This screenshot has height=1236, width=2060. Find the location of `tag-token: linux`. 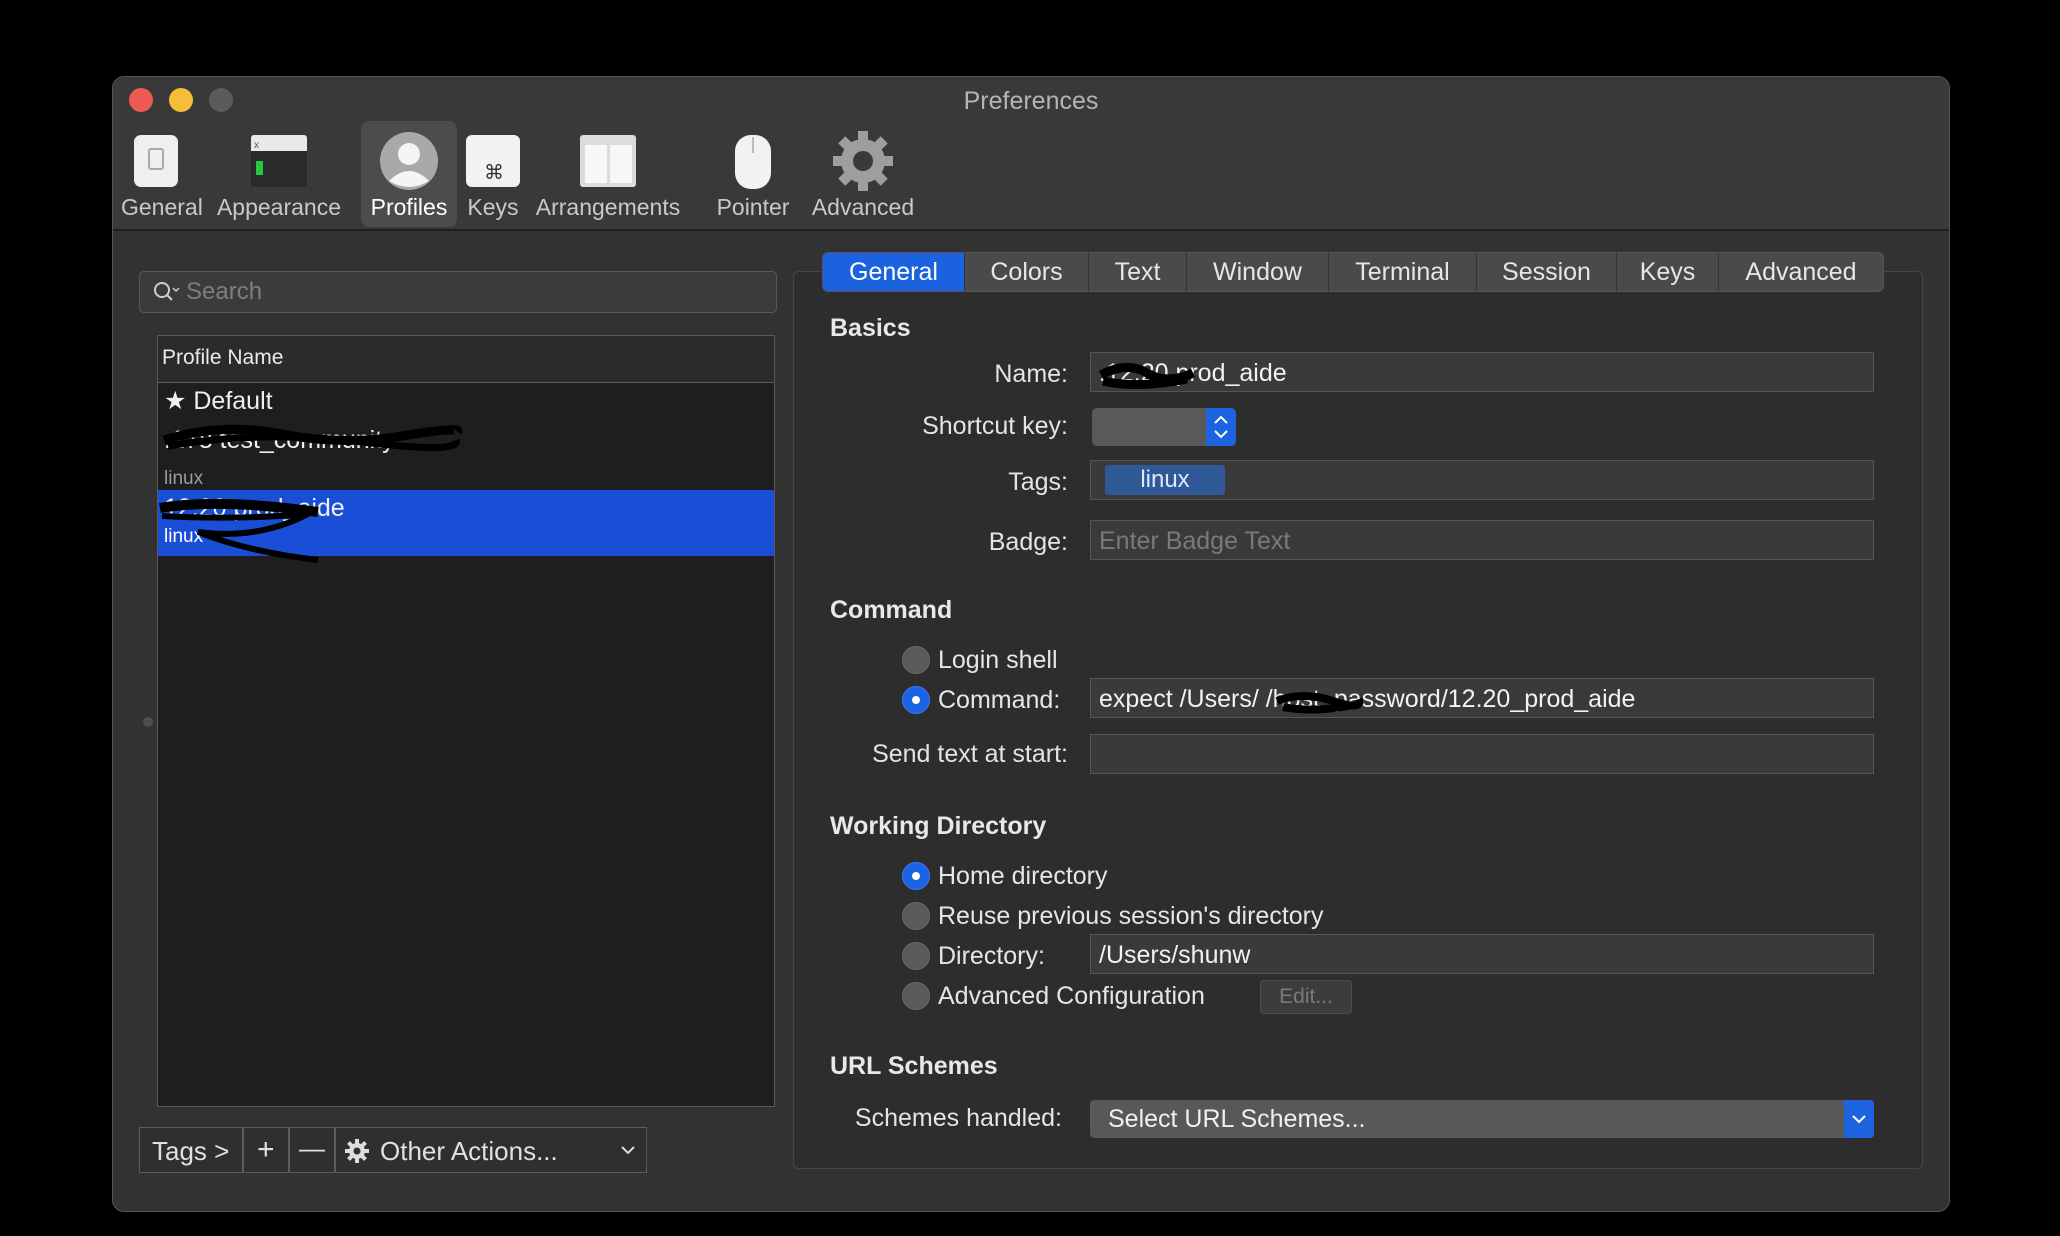

tag-token: linux is located at coordinates (1165, 480).